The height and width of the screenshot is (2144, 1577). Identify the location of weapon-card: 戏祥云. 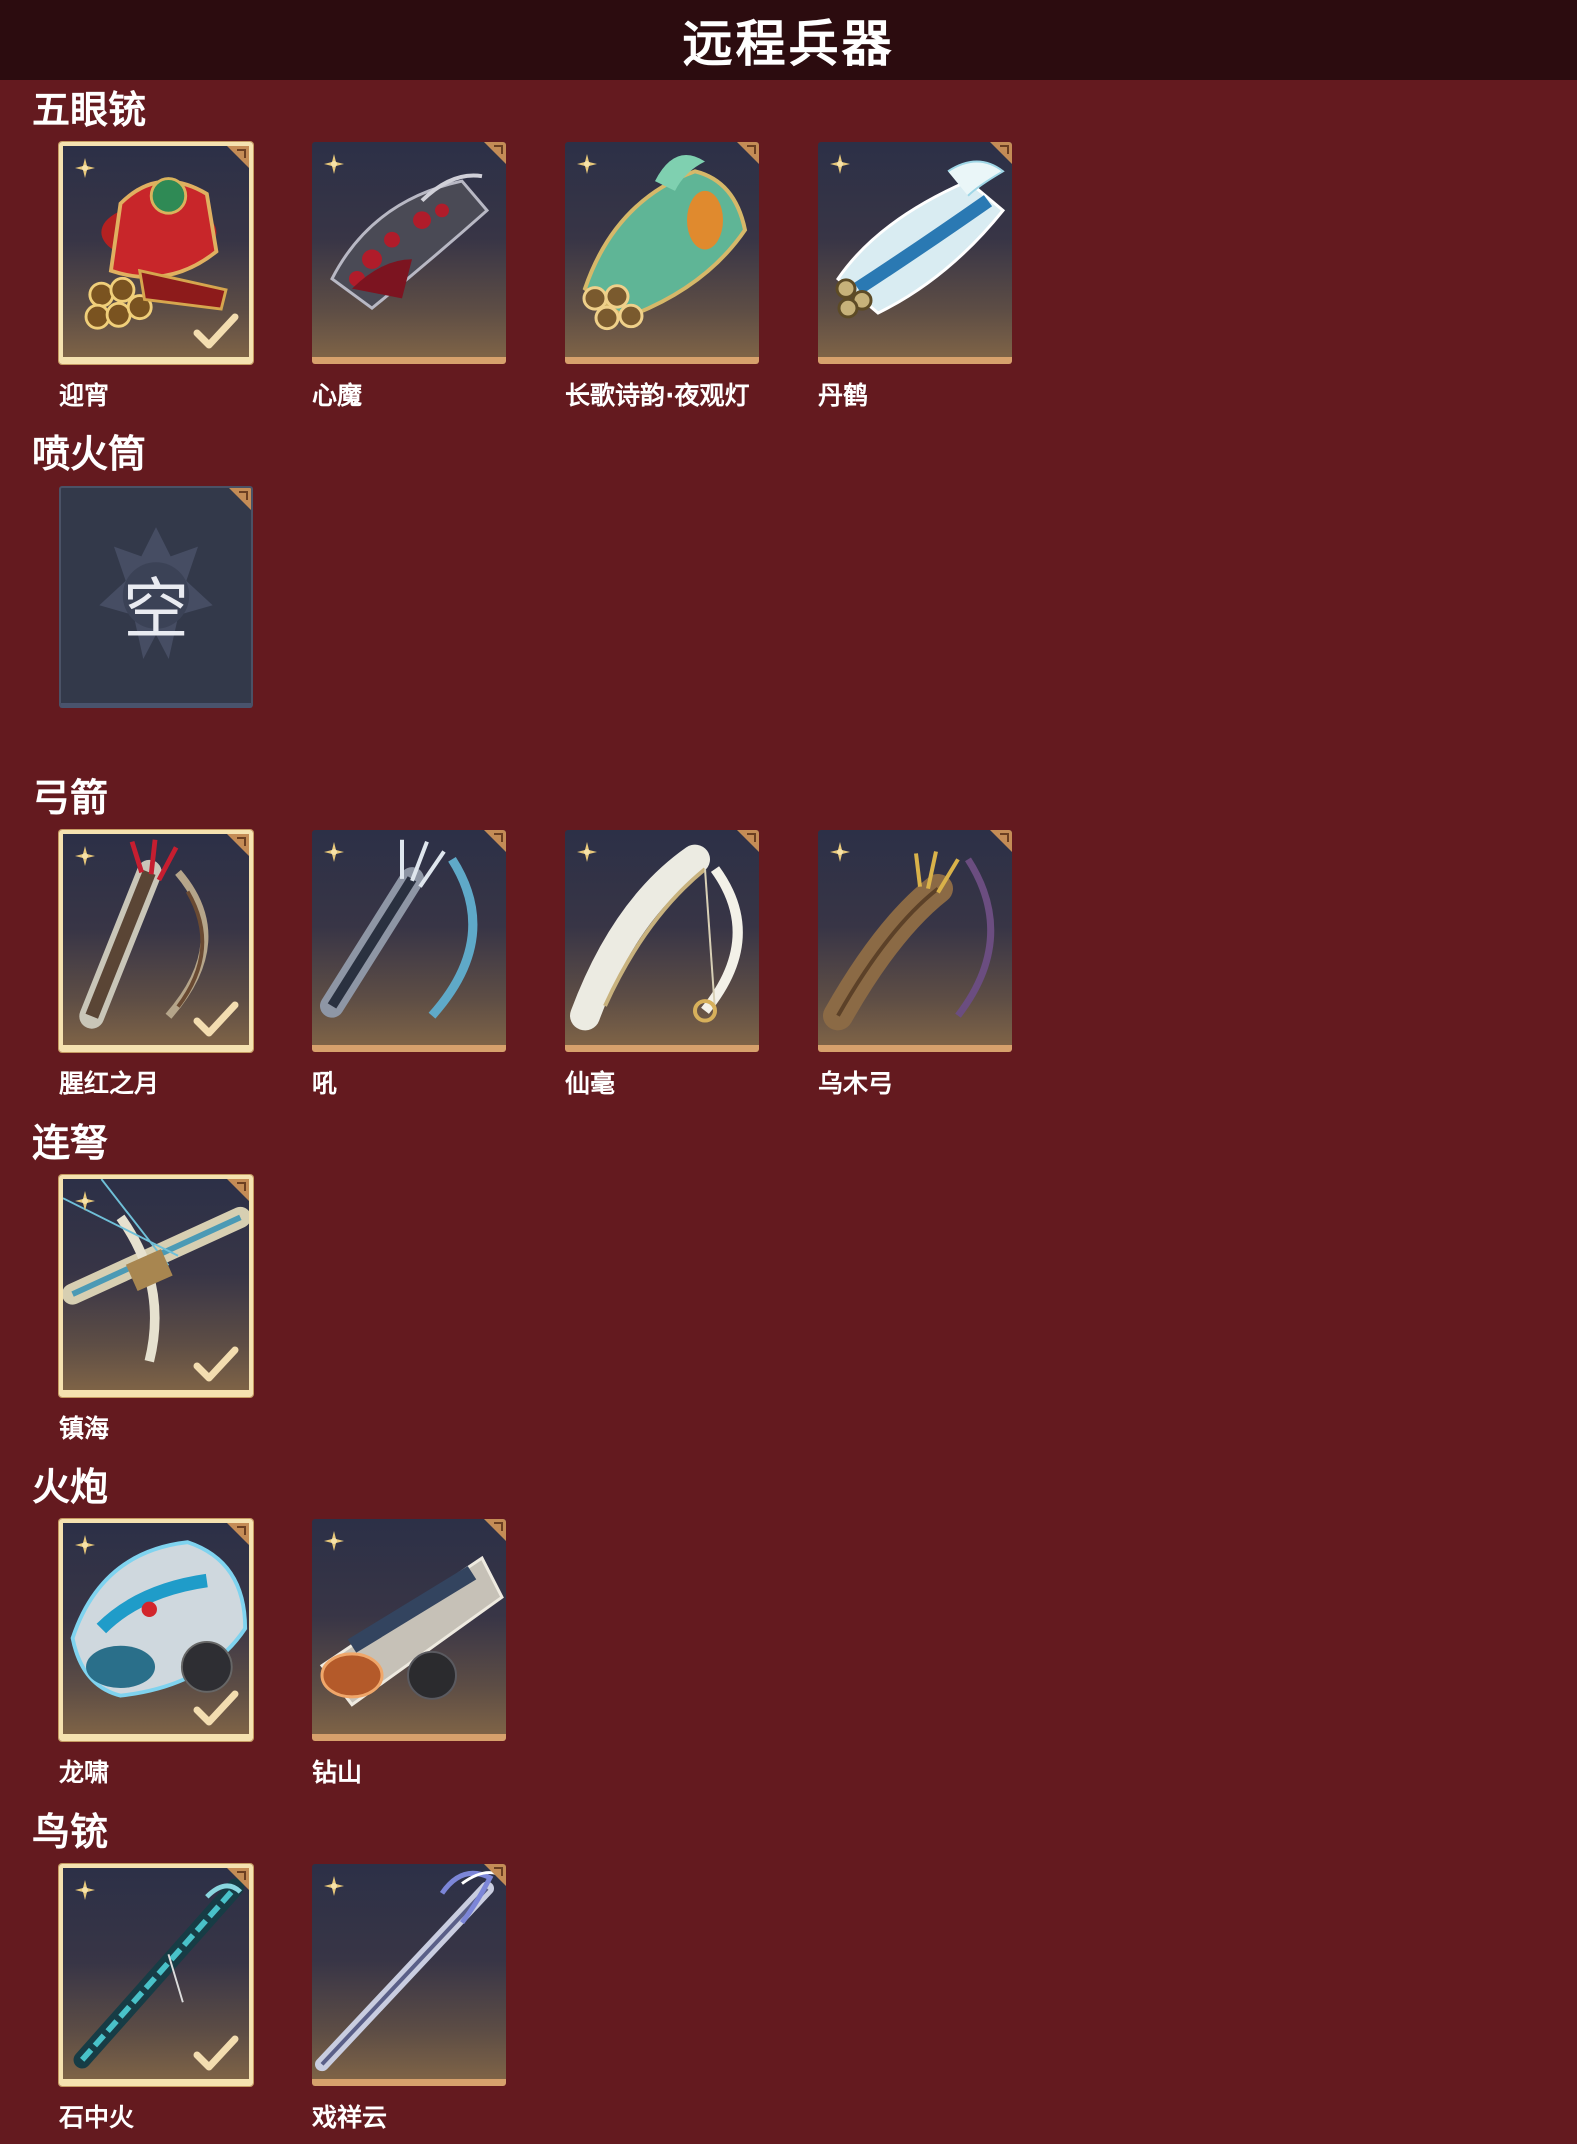
(409, 1998).